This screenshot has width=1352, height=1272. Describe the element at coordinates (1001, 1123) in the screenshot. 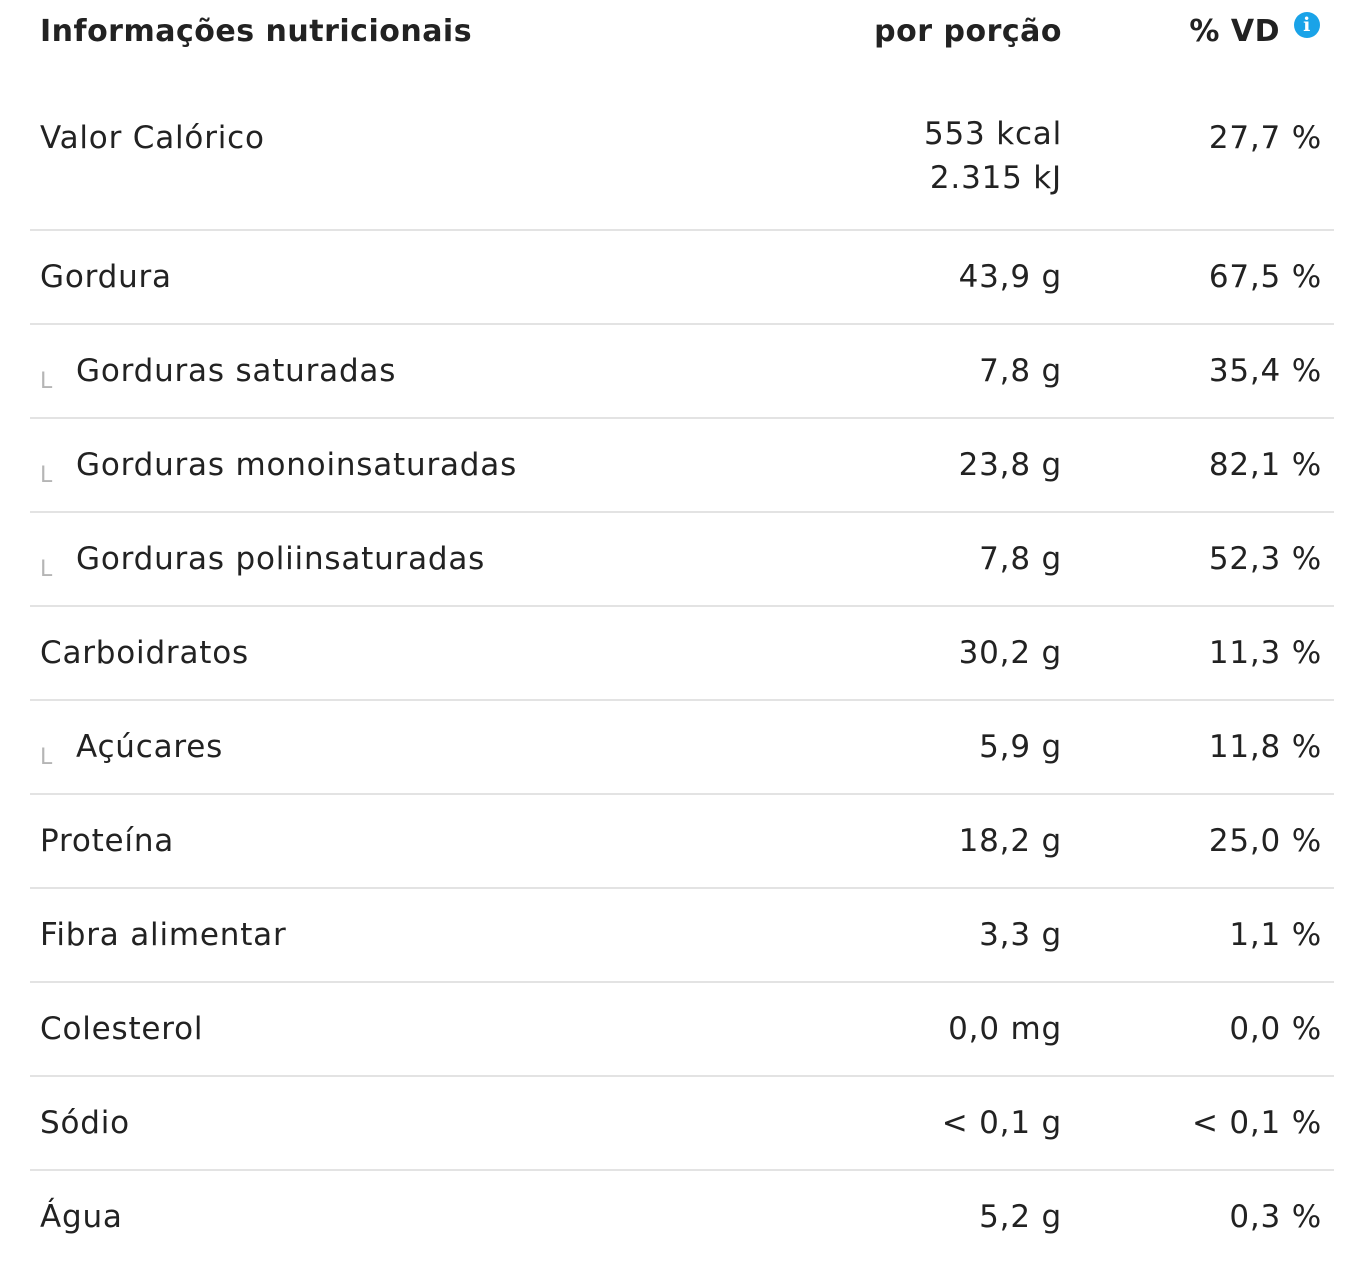

I see `nutrient-amount: < 0,1 g` at that location.